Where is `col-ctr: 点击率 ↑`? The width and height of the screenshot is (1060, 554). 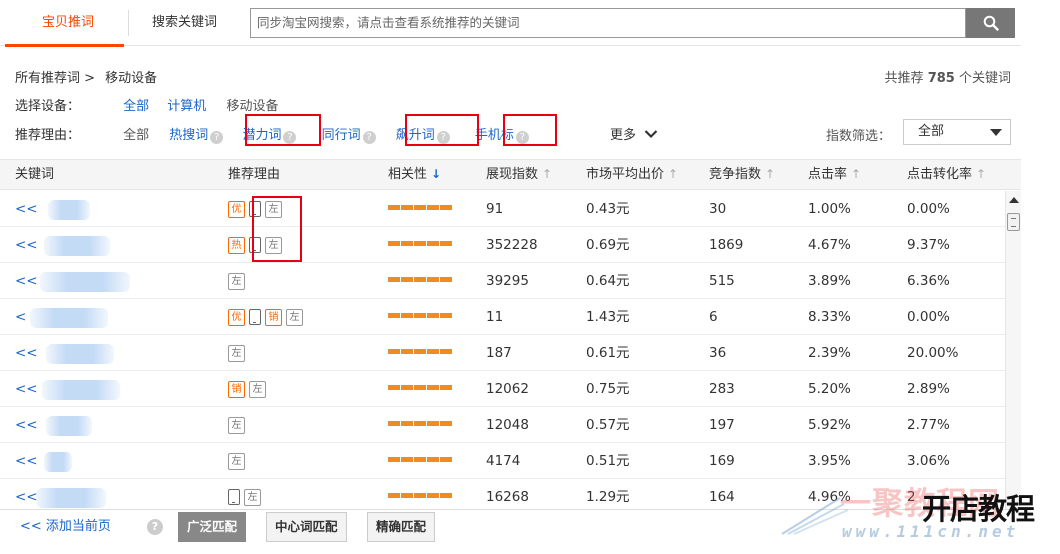 col-ctr: 点击率 ↑ is located at coordinates (834, 174).